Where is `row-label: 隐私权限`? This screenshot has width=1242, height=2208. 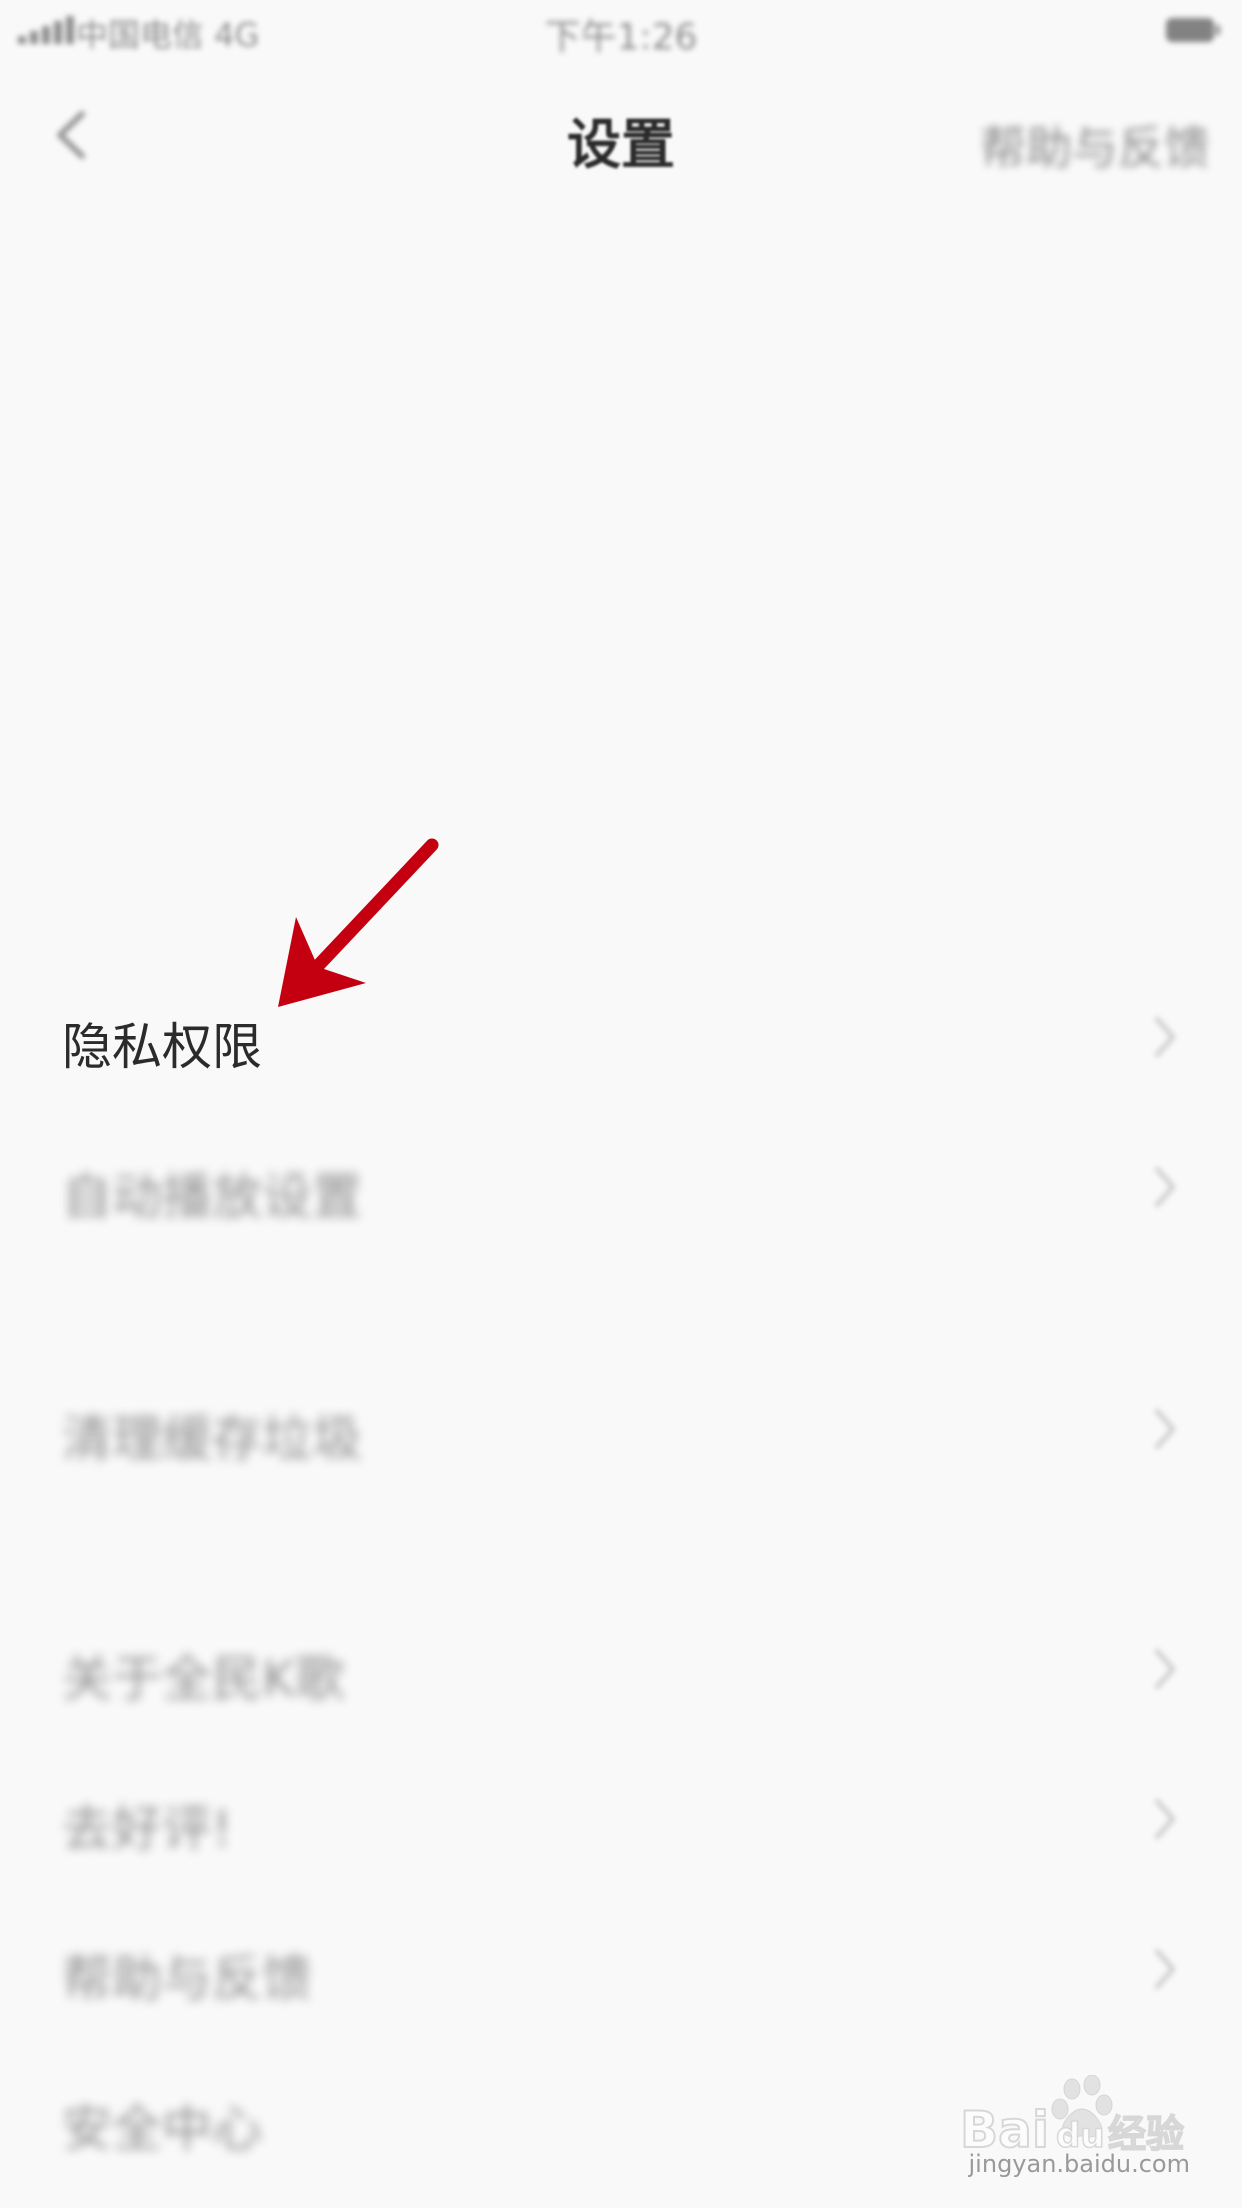 row-label: 隐私权限 is located at coordinates (162, 1047).